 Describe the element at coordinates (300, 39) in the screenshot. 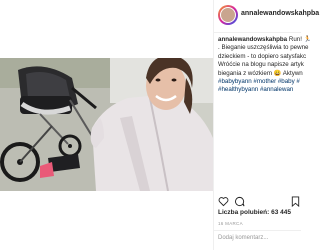

I see `caption-line-1: Run! 🏃` at that location.